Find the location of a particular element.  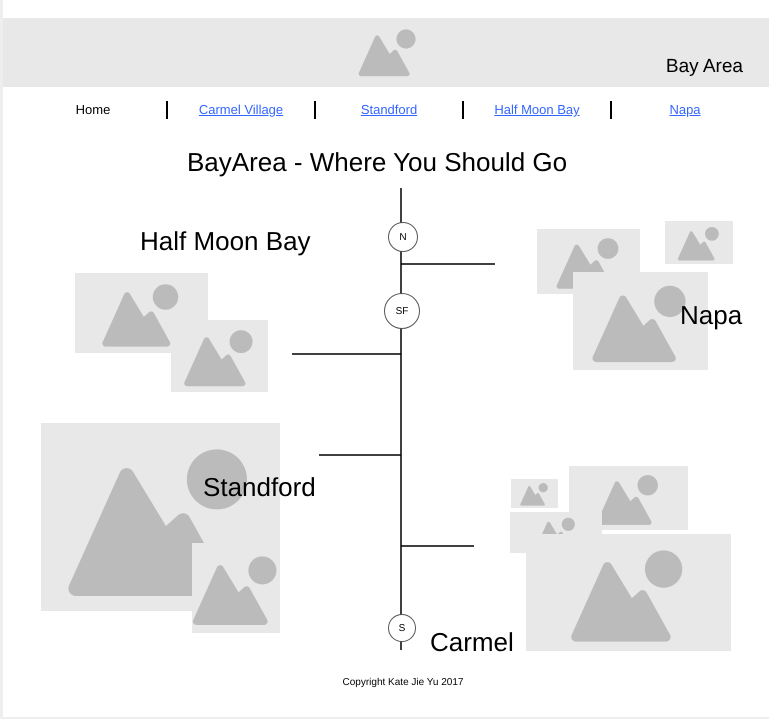

nav-link: Home is located at coordinates (93, 109).